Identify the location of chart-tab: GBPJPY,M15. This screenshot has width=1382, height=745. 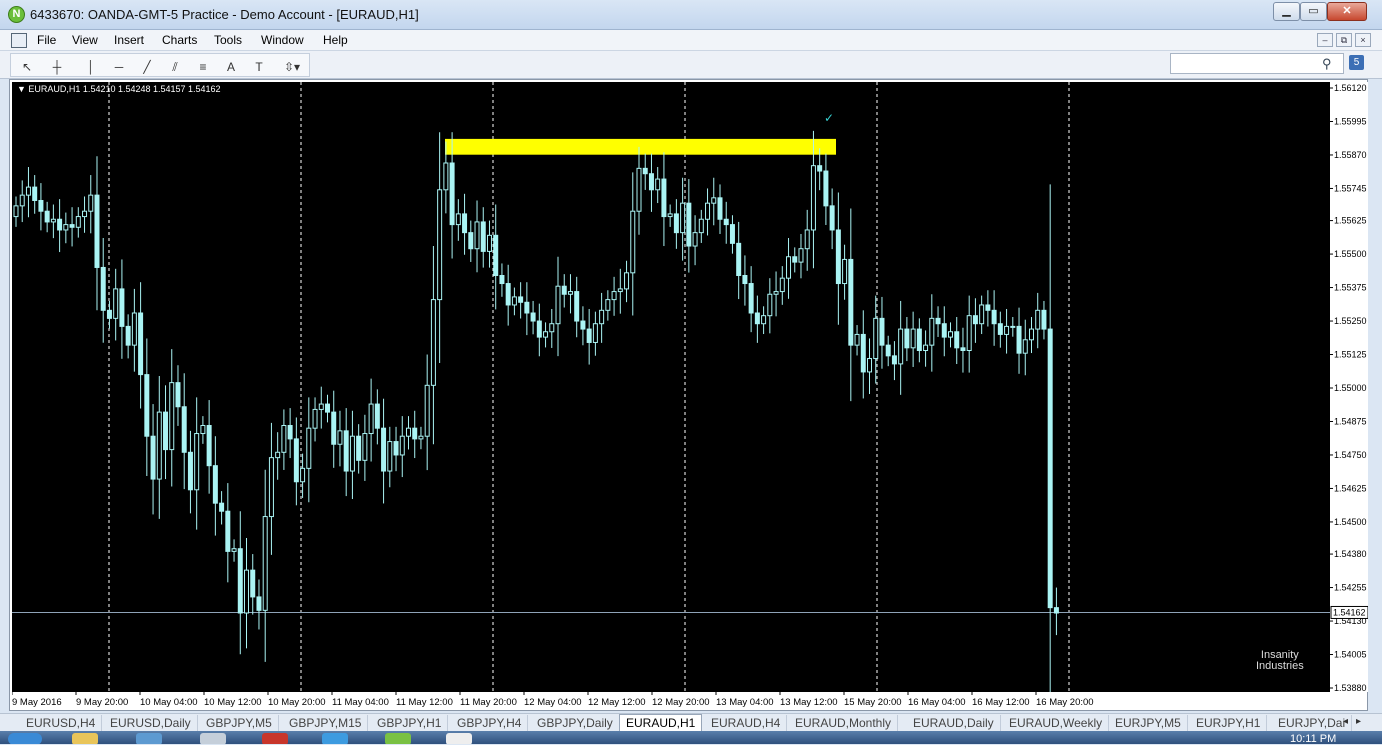
(326, 723).